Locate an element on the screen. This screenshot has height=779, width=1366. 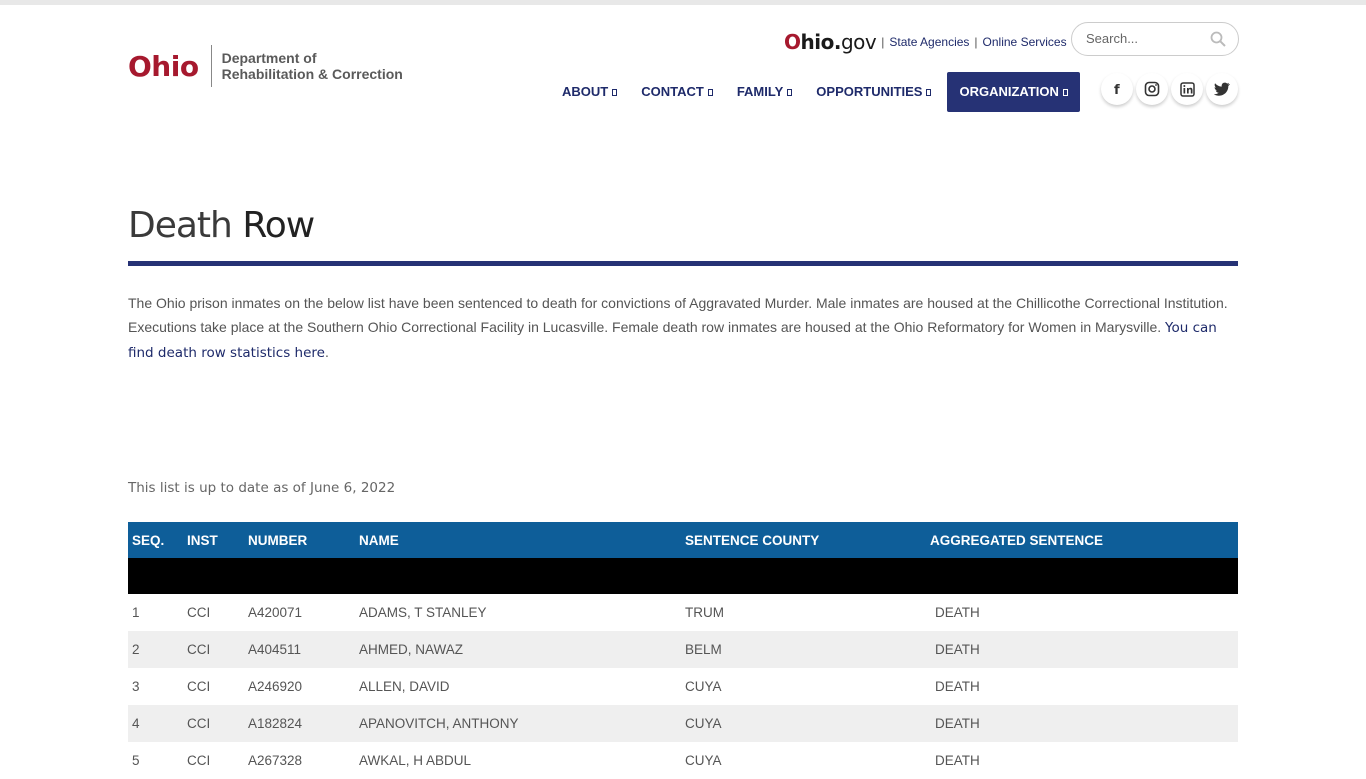
logo-divider is located at coordinates (211, 66).